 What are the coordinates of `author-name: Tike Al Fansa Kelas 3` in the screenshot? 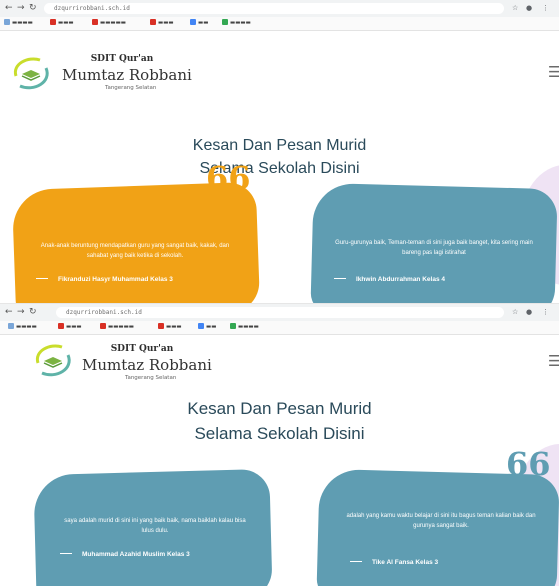 It's located at (405, 562).